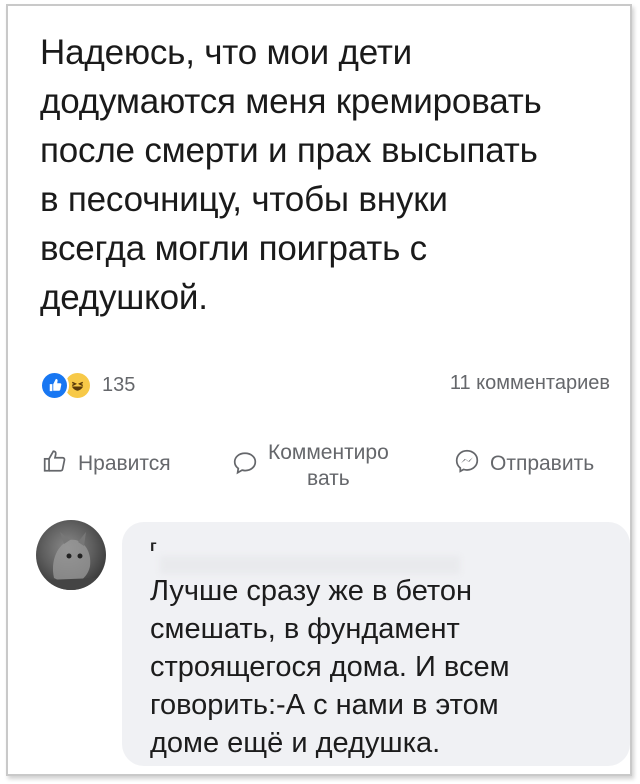 The image size is (640, 784). Describe the element at coordinates (54, 385) in the screenshot. I see `thumbs-up-icon` at that location.